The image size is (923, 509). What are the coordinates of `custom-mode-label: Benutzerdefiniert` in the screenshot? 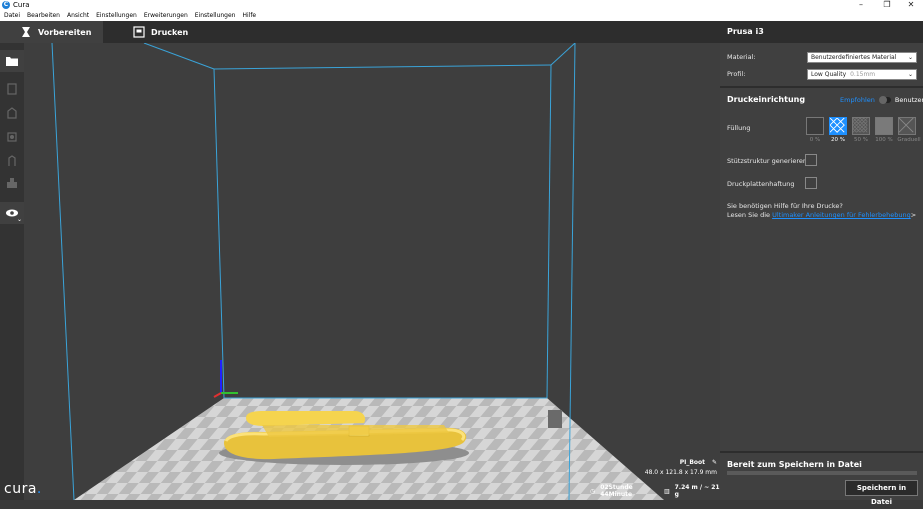 It's located at (909, 100).